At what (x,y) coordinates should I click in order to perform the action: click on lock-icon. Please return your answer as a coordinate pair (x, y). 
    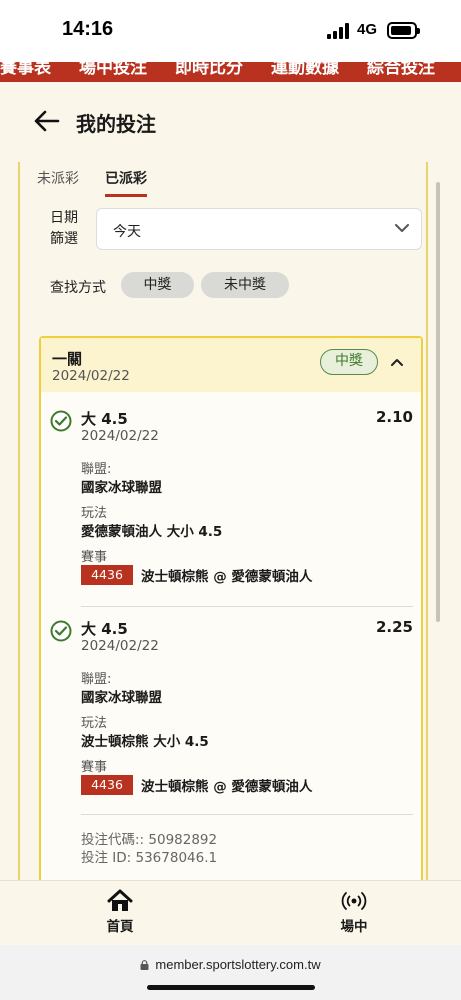
    Looking at the image, I should click on (144, 965).